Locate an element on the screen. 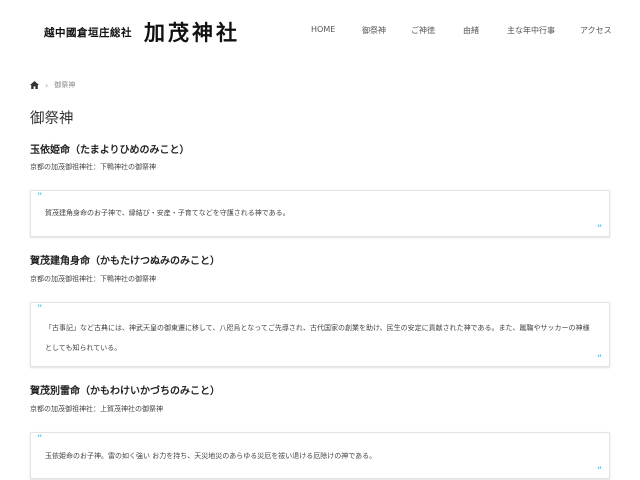 The image size is (640, 480). nav-yuisho: 由緒 is located at coordinates (471, 30).